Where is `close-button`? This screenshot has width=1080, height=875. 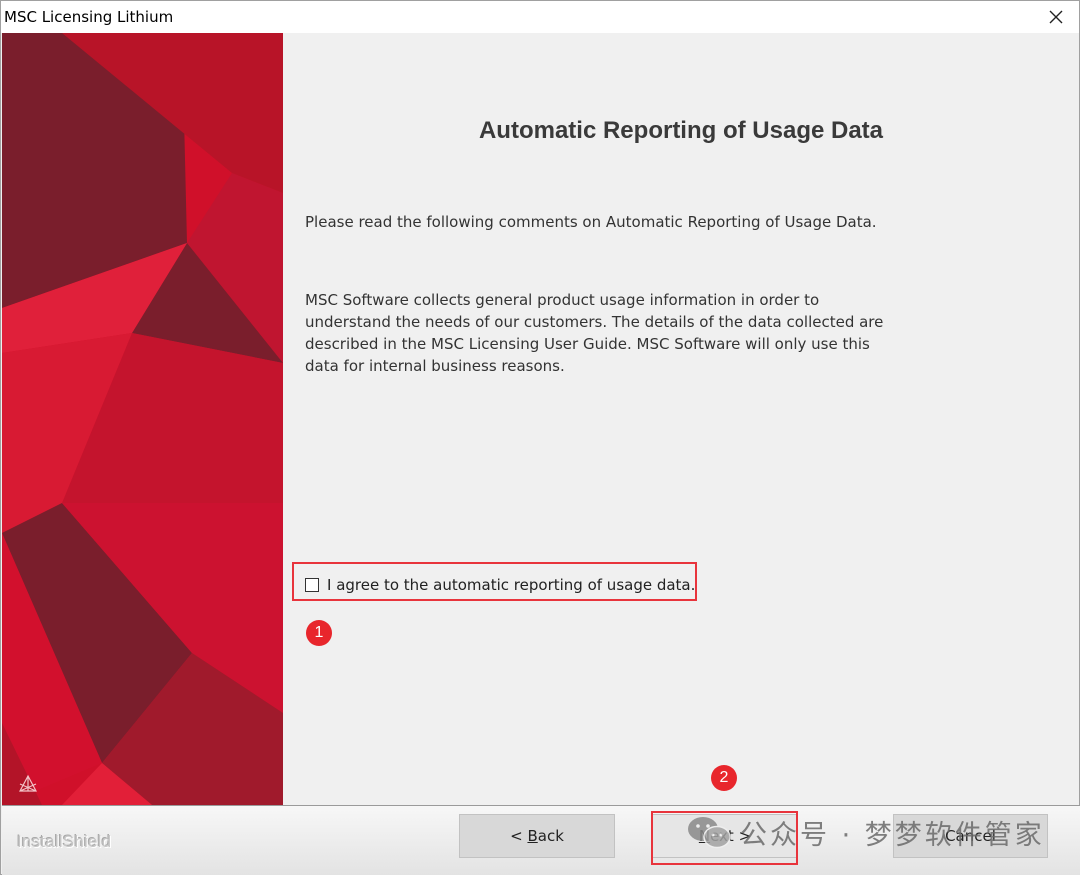
close-button is located at coordinates (1056, 17).